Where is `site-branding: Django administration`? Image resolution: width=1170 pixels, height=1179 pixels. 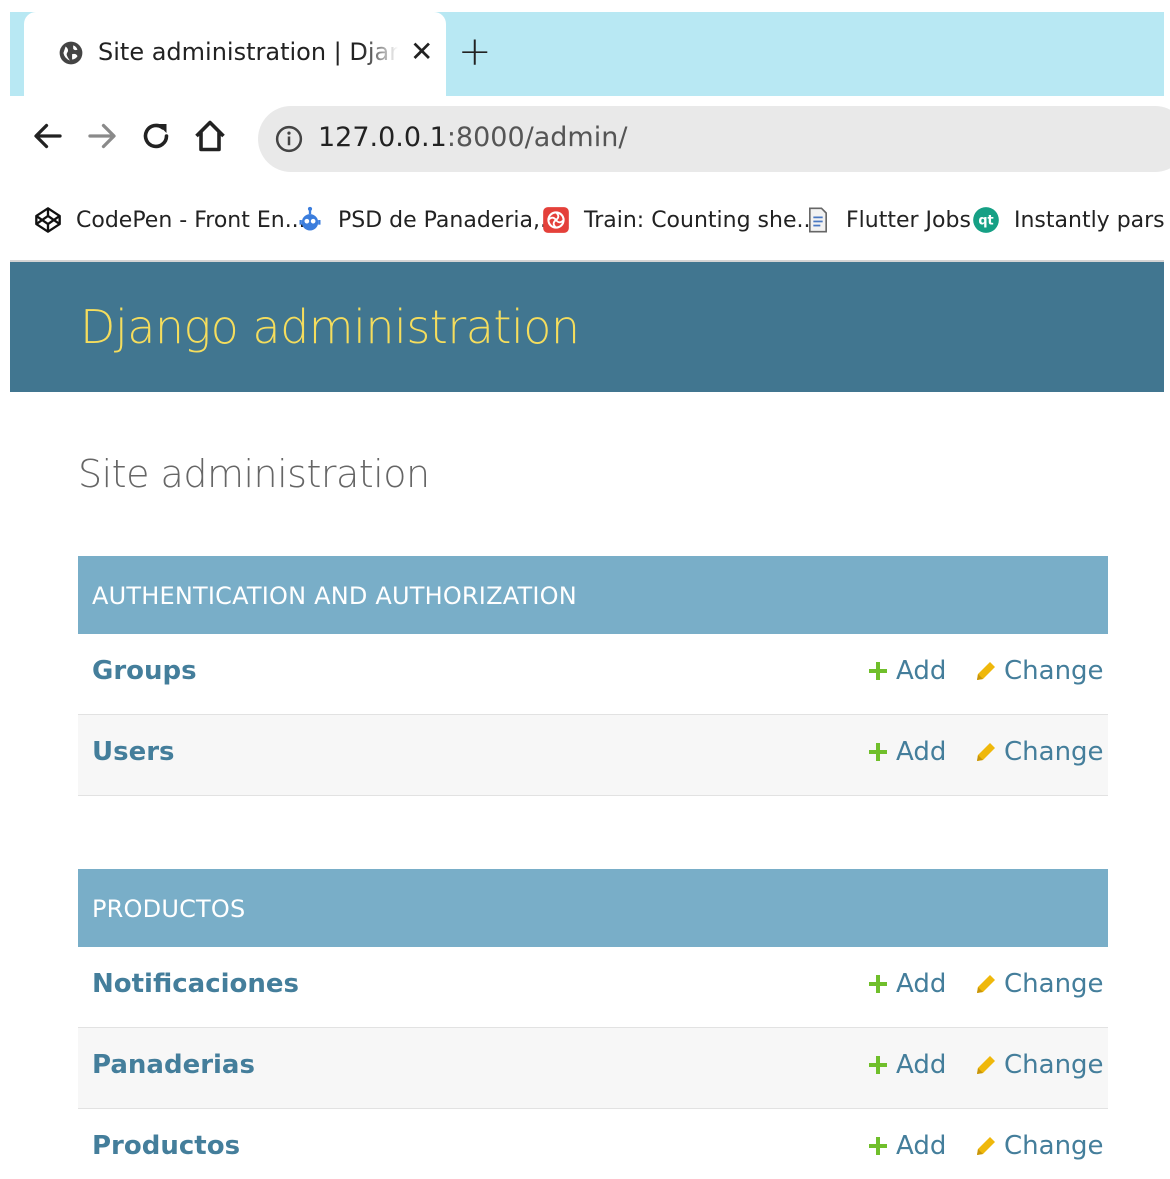
site-branding: Django administration is located at coordinates (330, 327).